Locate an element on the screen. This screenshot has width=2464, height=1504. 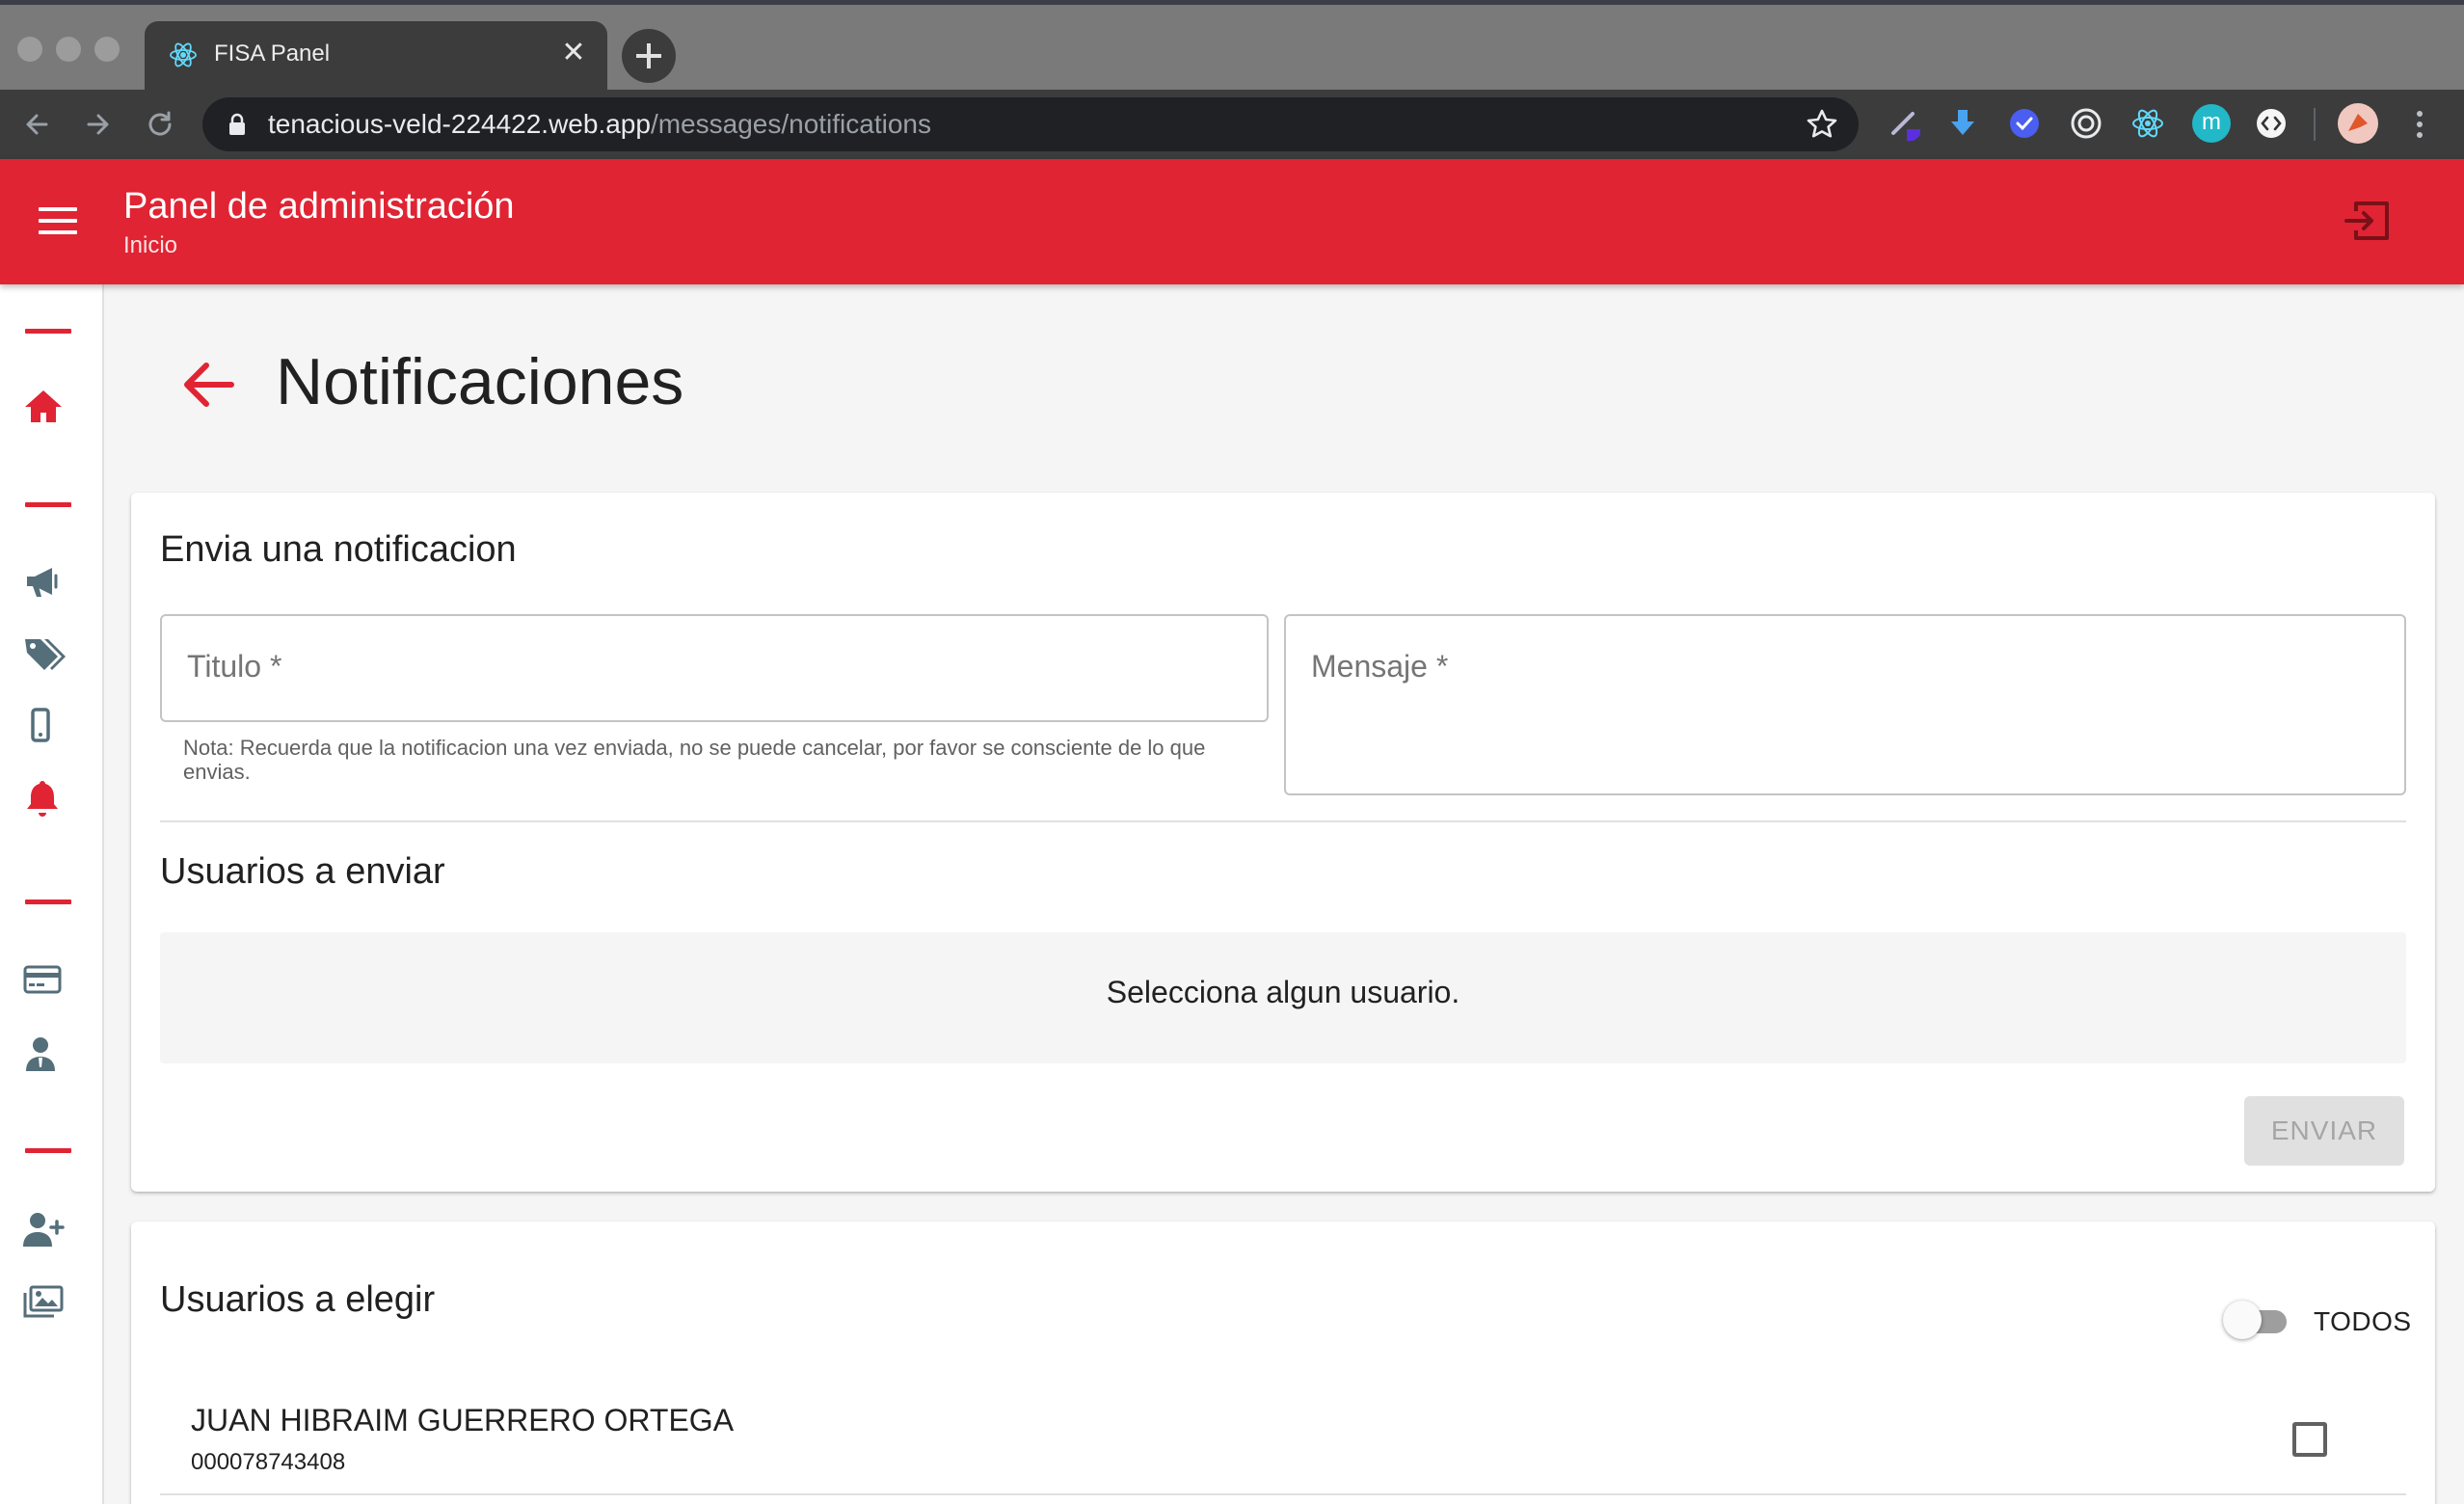
home-icon is located at coordinates (44, 407).